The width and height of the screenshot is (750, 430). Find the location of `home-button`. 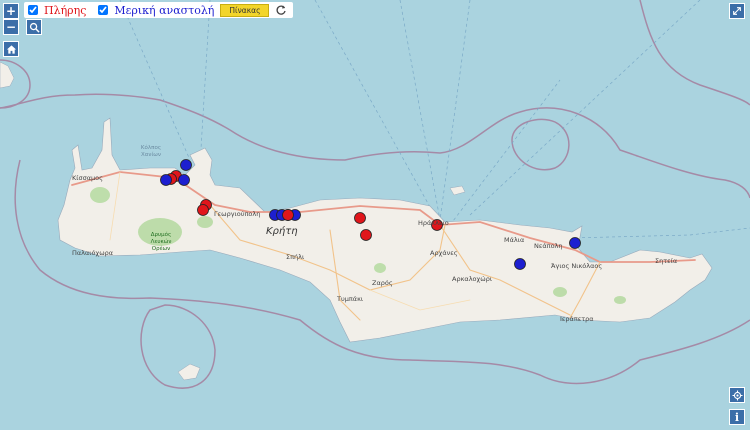

home-button is located at coordinates (11, 49).